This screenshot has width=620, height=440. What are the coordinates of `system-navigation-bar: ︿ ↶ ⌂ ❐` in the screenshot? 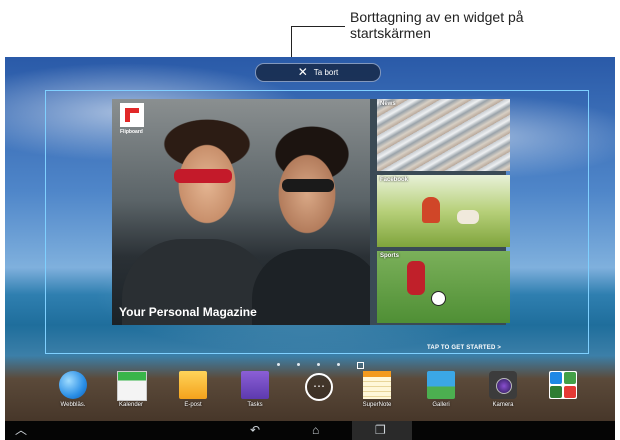 It's located at (310, 430).